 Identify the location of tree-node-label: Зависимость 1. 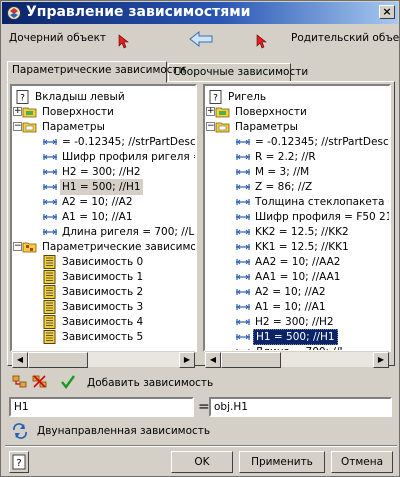
(103, 277).